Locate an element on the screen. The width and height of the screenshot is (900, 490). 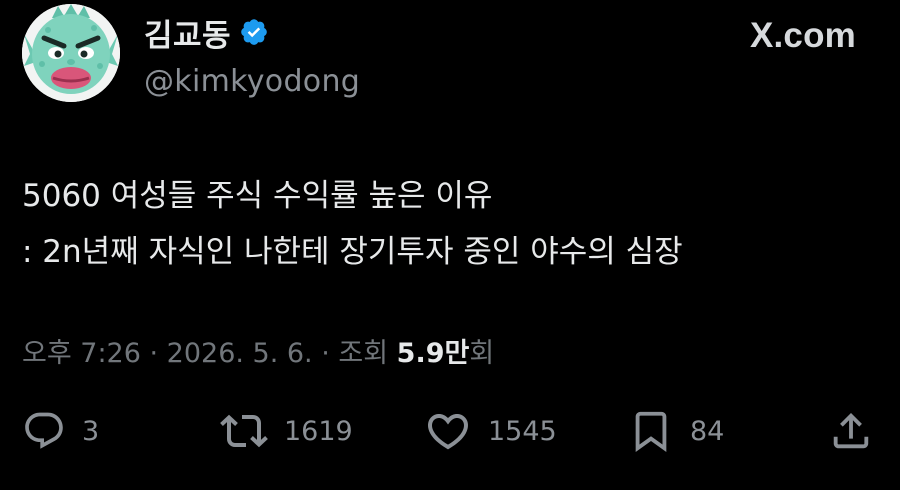
repost-icon is located at coordinates (244, 431).